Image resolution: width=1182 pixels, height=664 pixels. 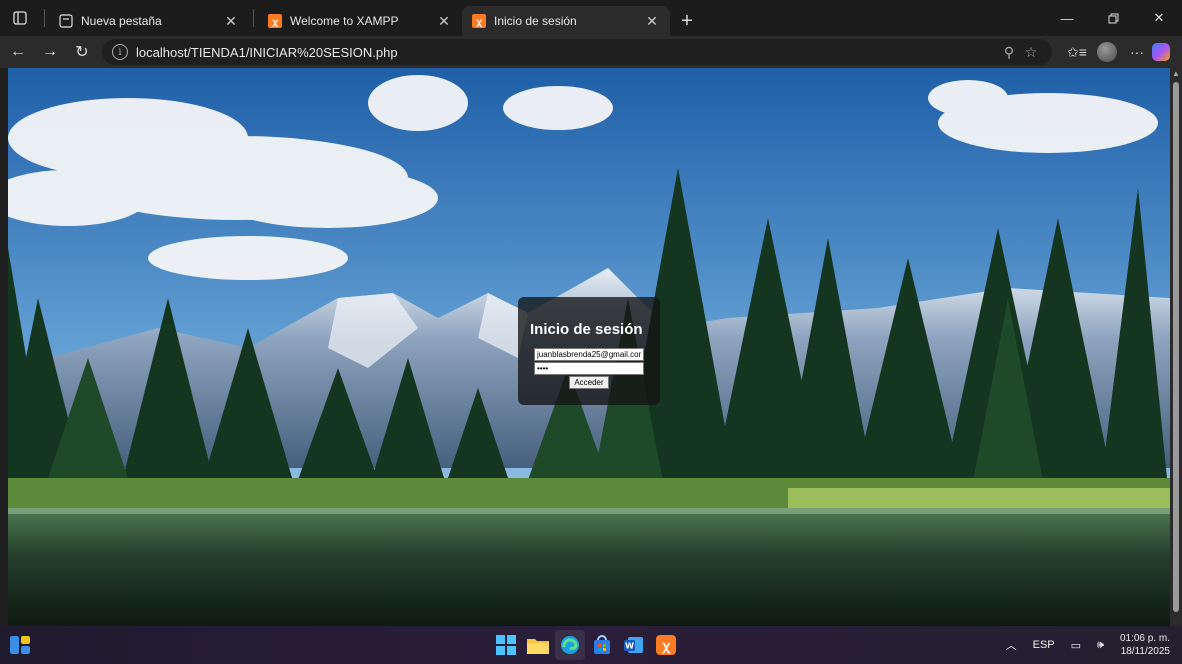 I want to click on tab-title: Inicio de sesión, so click(x=535, y=21).